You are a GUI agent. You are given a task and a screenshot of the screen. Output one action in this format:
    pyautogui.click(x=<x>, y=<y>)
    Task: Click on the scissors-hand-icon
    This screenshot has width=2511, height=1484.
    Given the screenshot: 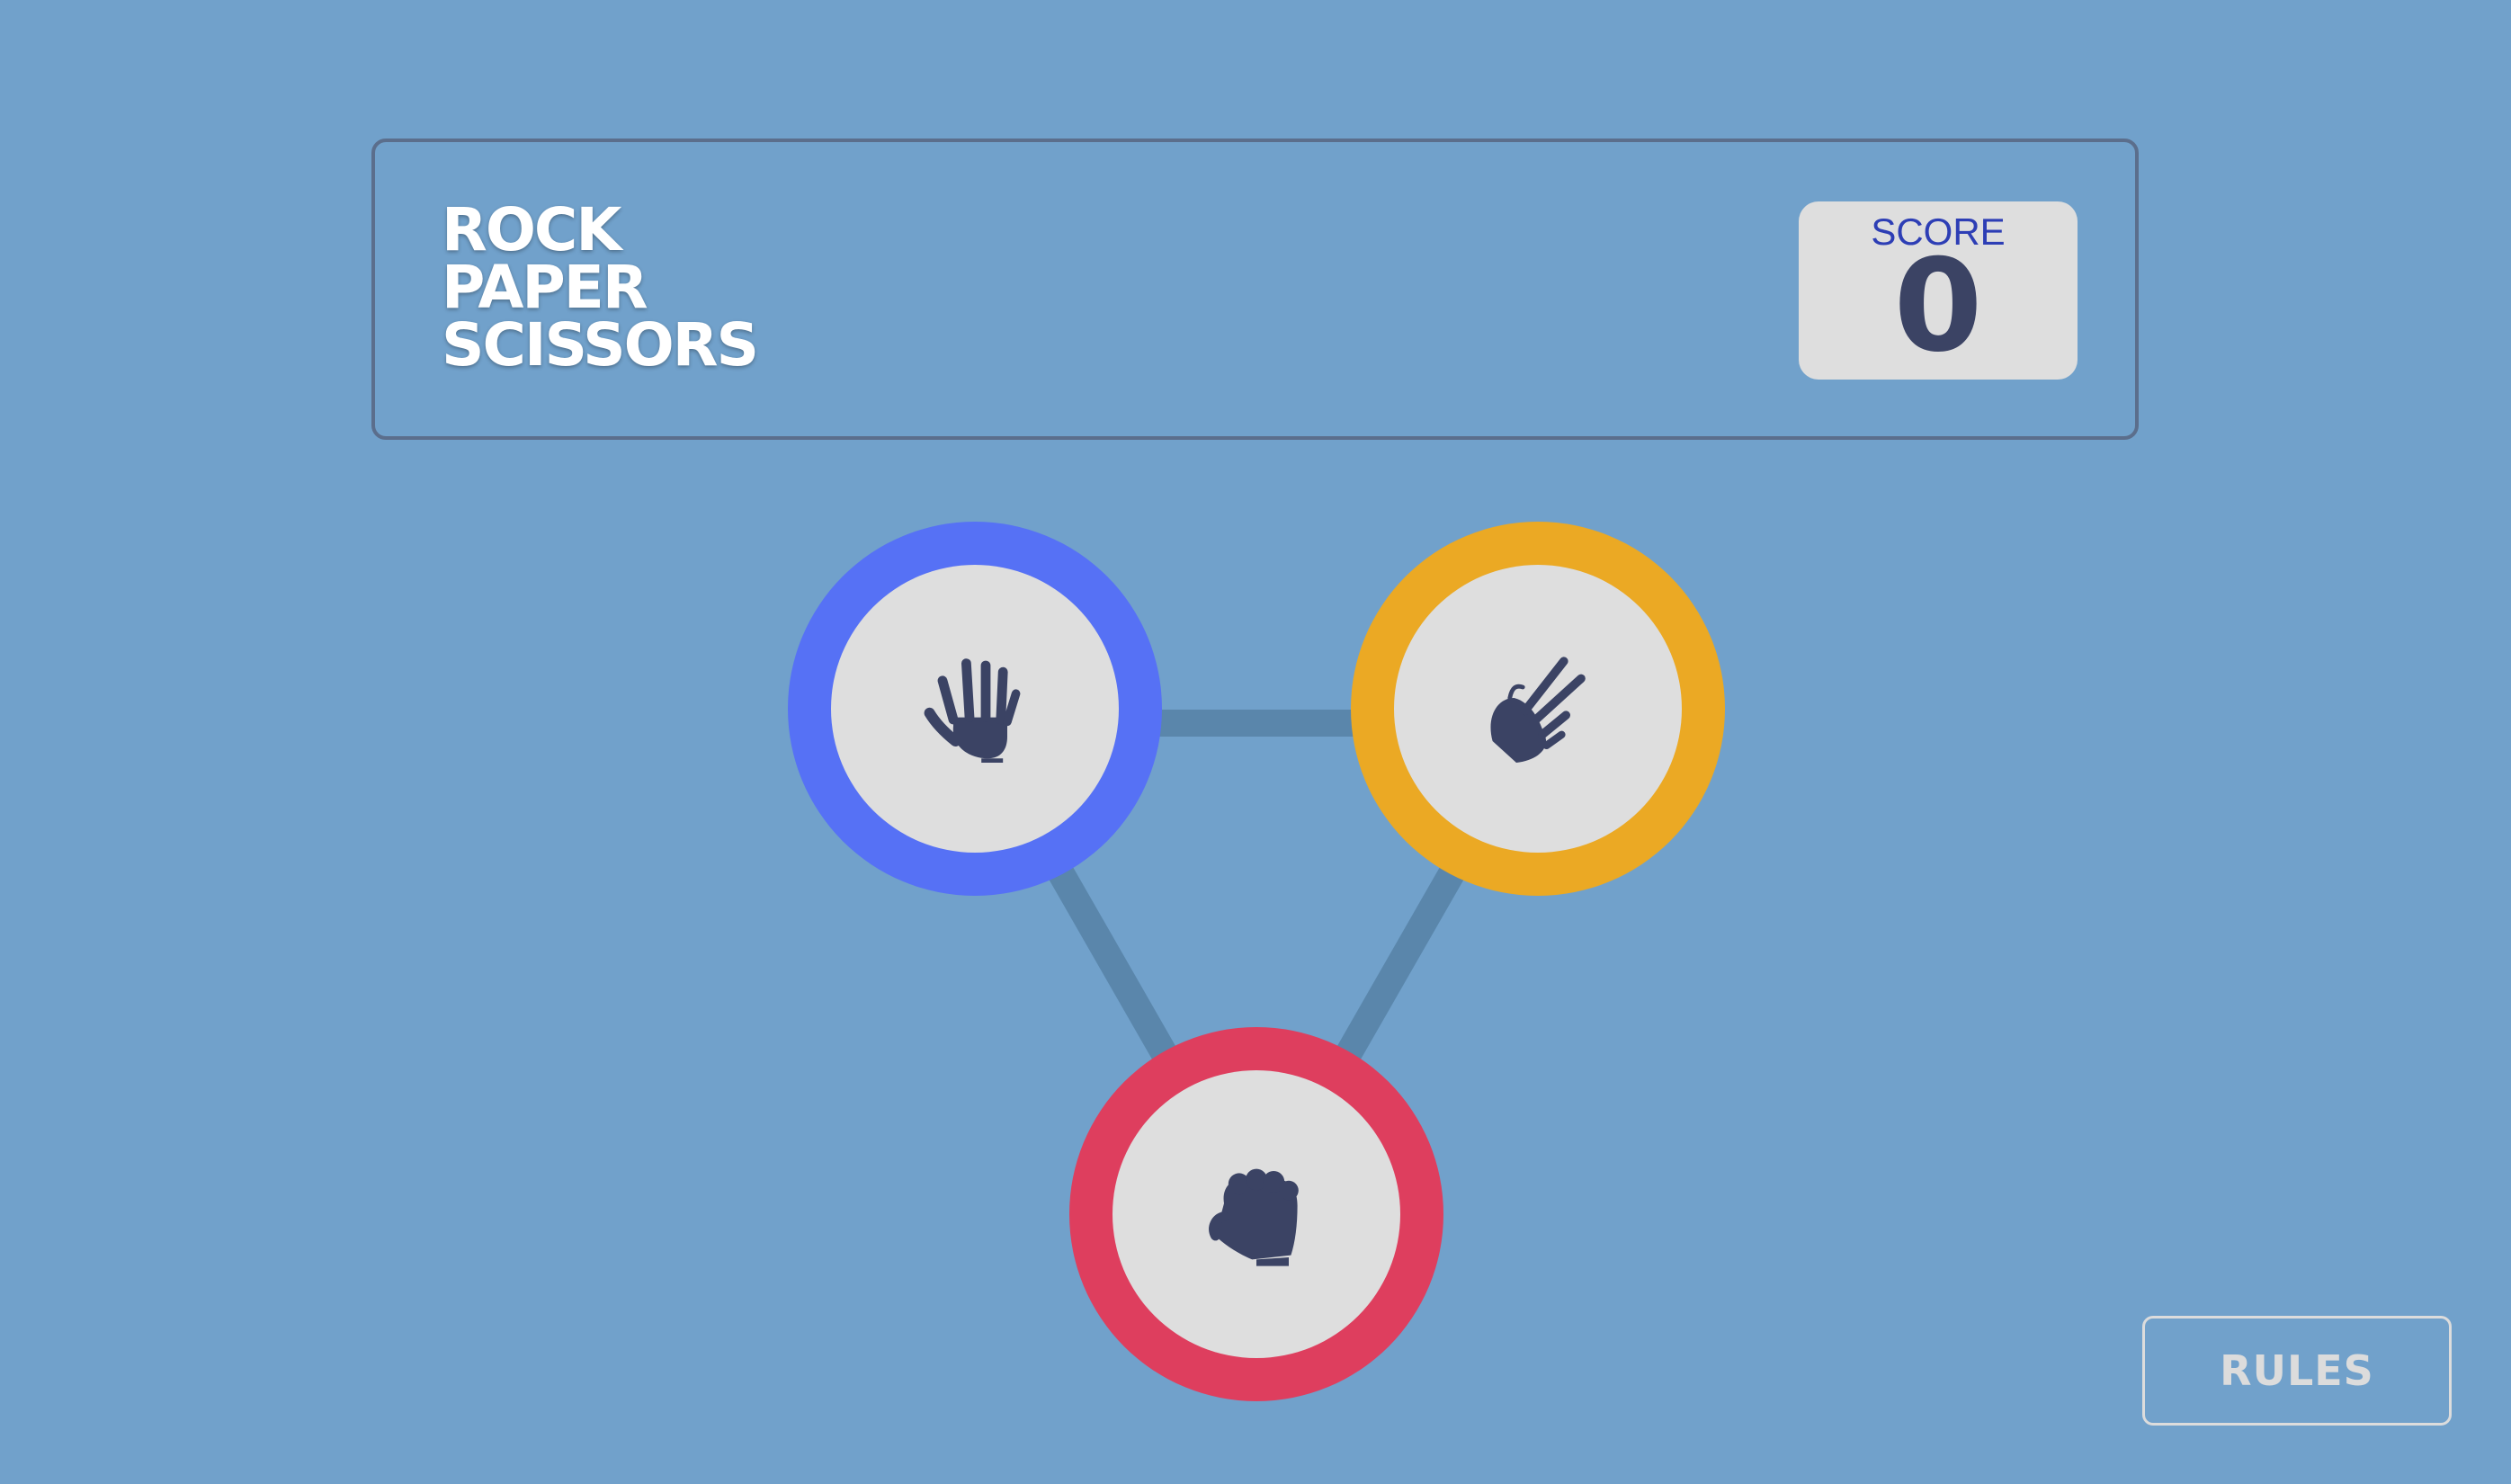 What is the action you would take?
    pyautogui.click(x=1538, y=710)
    